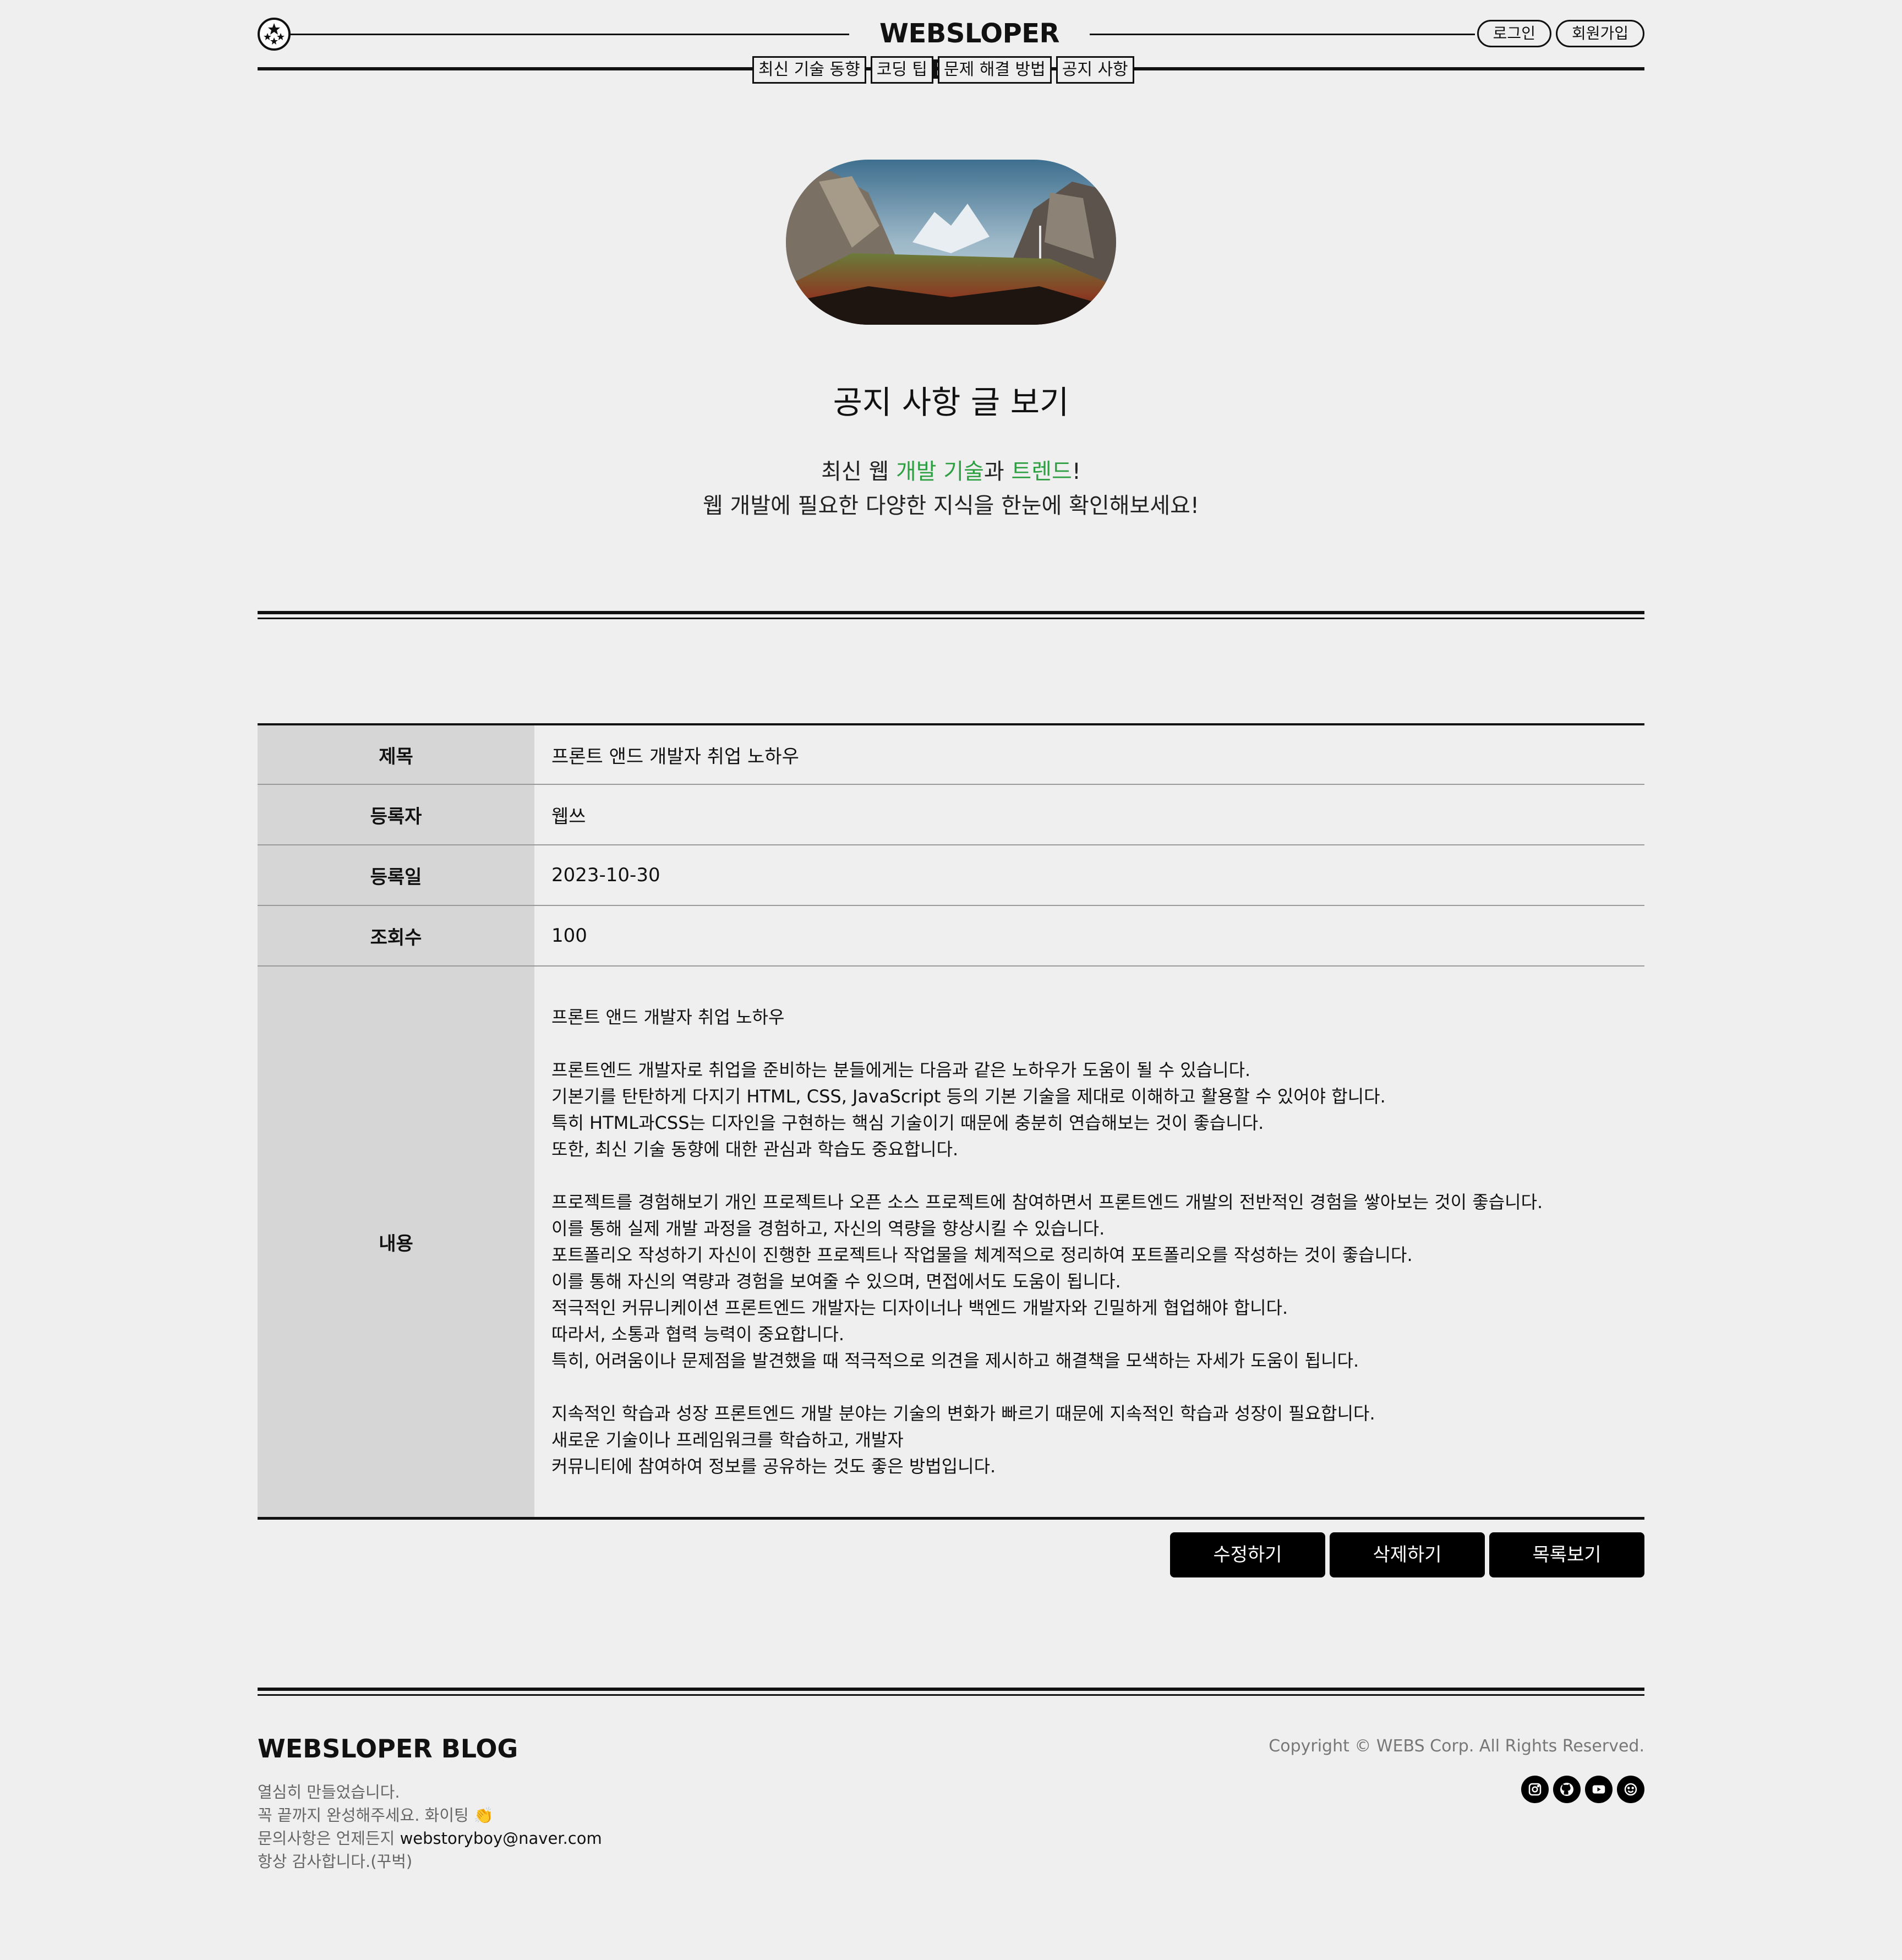  Describe the element at coordinates (1630, 1790) in the screenshot. I see `smile-icon` at that location.